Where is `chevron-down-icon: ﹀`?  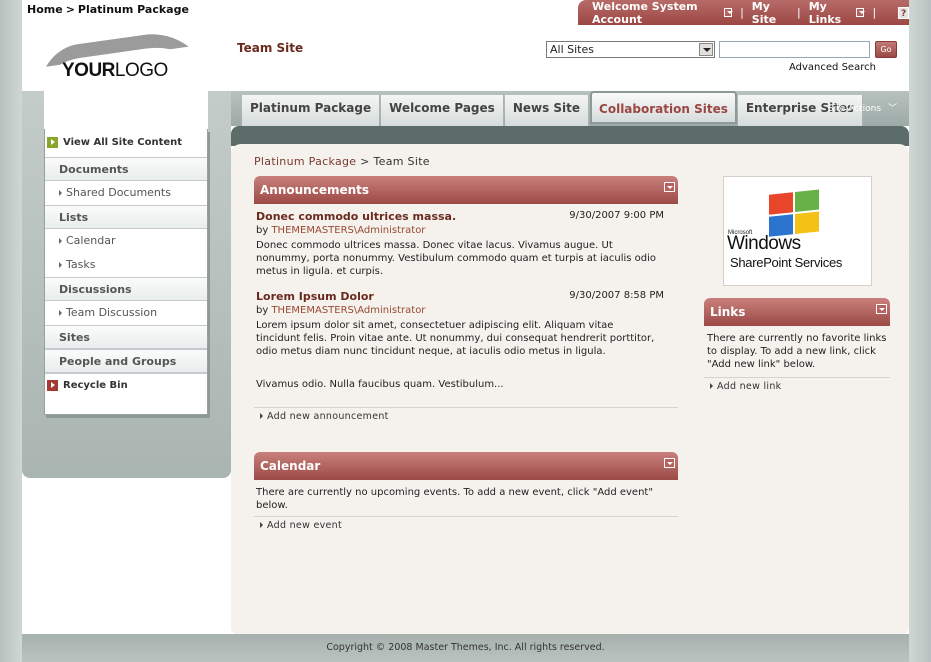
chevron-down-icon: ﹀ is located at coordinates (893, 109).